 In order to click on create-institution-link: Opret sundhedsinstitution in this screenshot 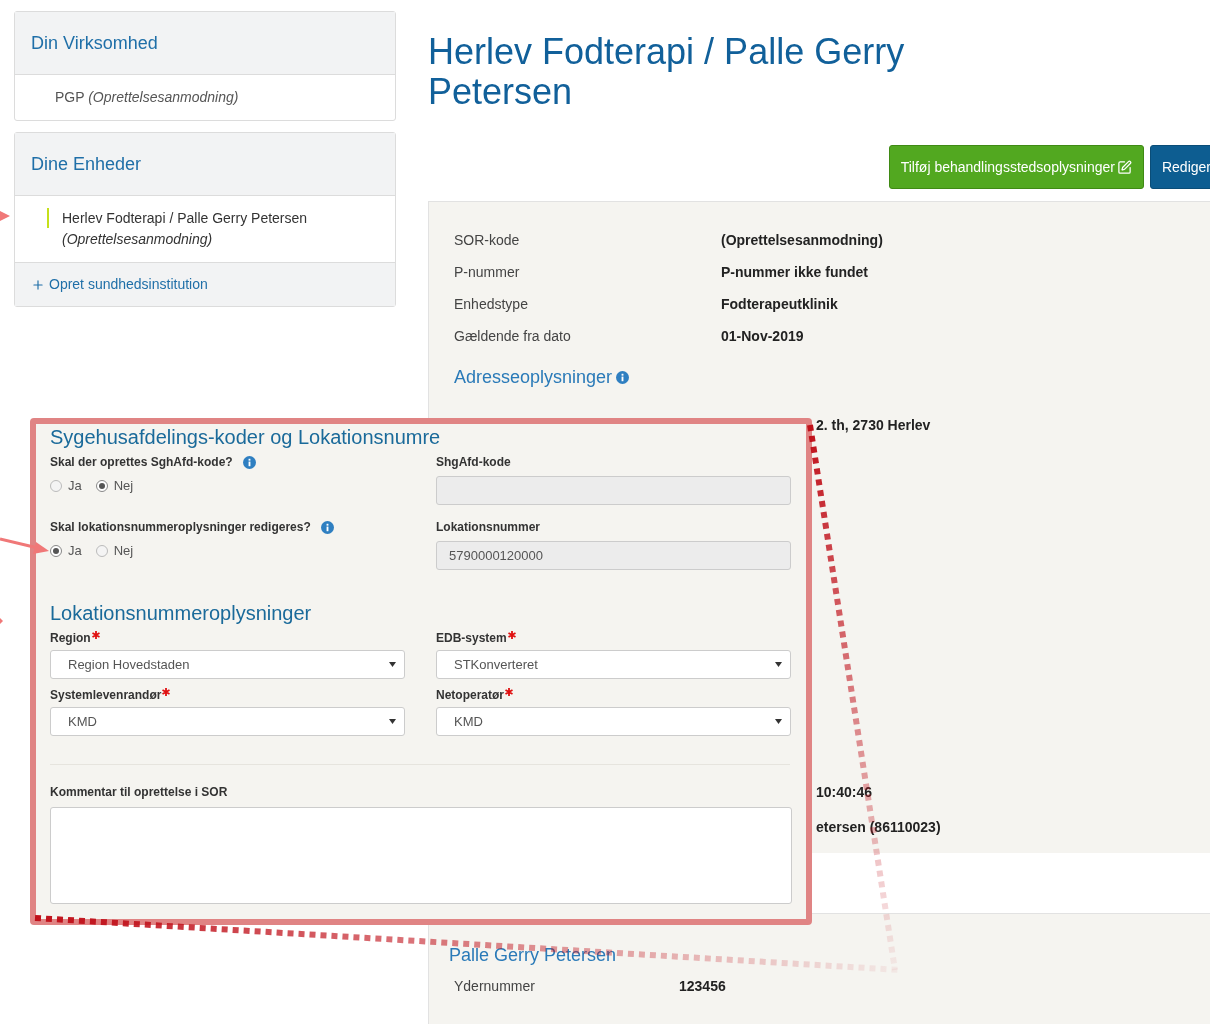, I will do `click(128, 284)`.